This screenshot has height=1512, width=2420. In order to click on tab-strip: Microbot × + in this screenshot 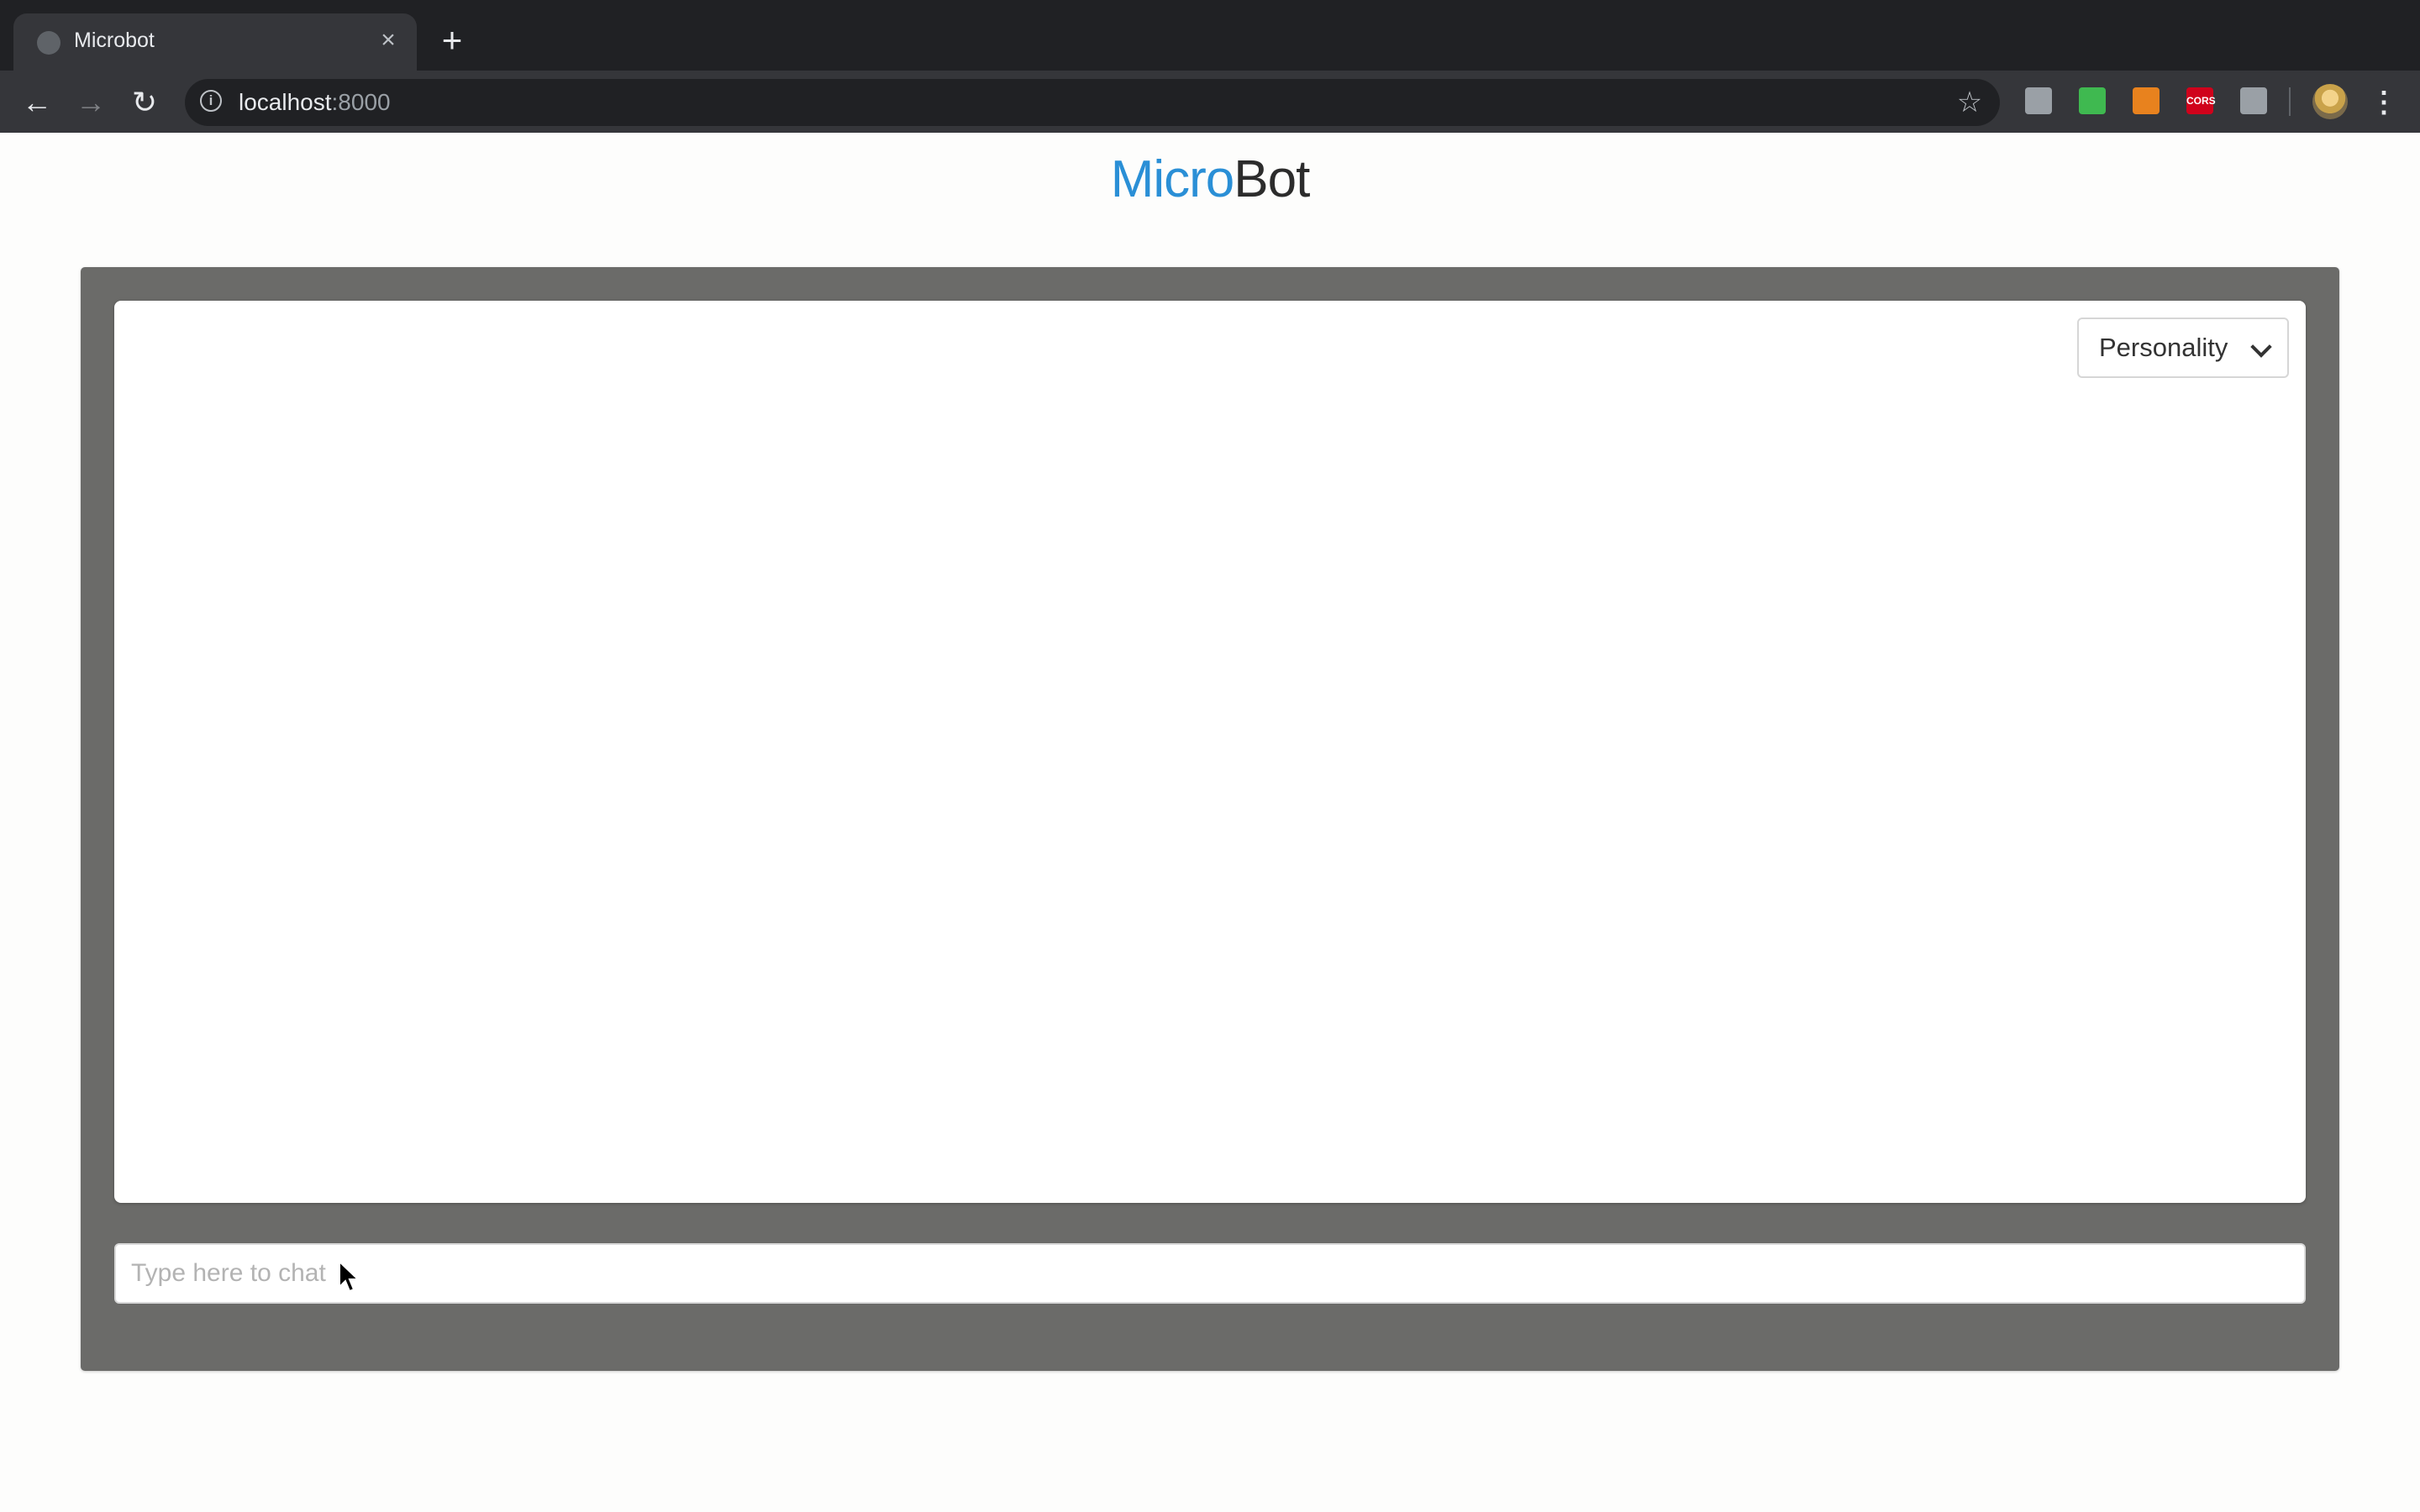, I will do `click(1210, 35)`.